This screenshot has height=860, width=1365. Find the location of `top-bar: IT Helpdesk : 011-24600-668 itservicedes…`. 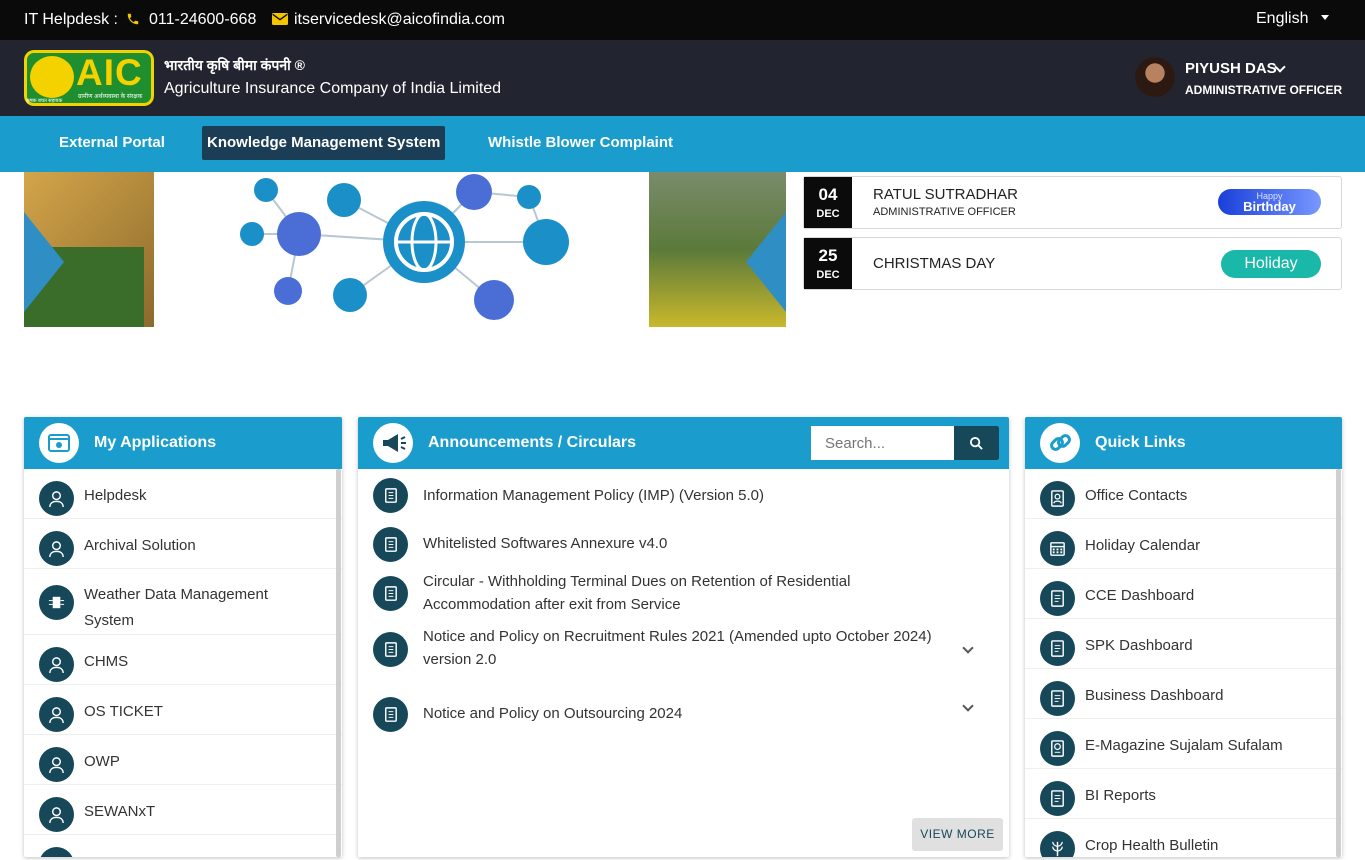

top-bar: IT Helpdesk : 011-24600-668 itservicedes… is located at coordinates (682, 20).